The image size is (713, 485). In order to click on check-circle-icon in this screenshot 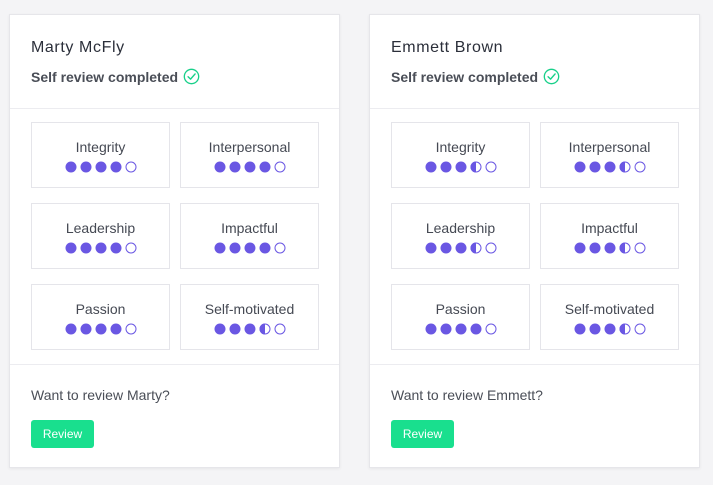, I will do `click(551, 76)`.